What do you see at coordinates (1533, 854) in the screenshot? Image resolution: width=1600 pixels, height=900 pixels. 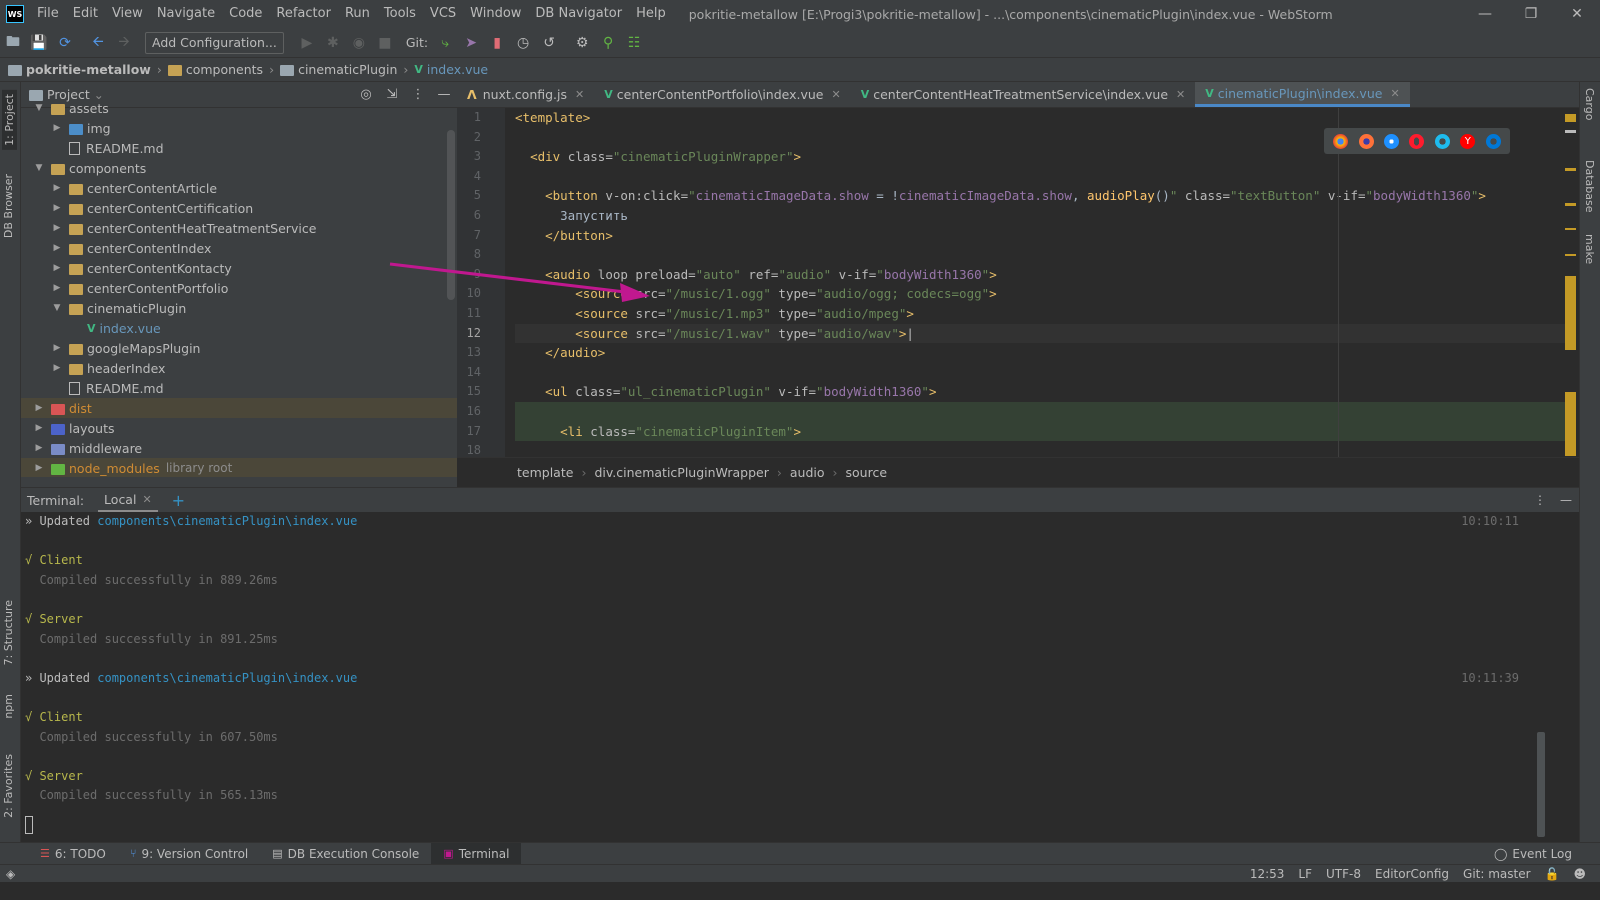 I see `event-log-button: ◯ Event Log` at bounding box center [1533, 854].